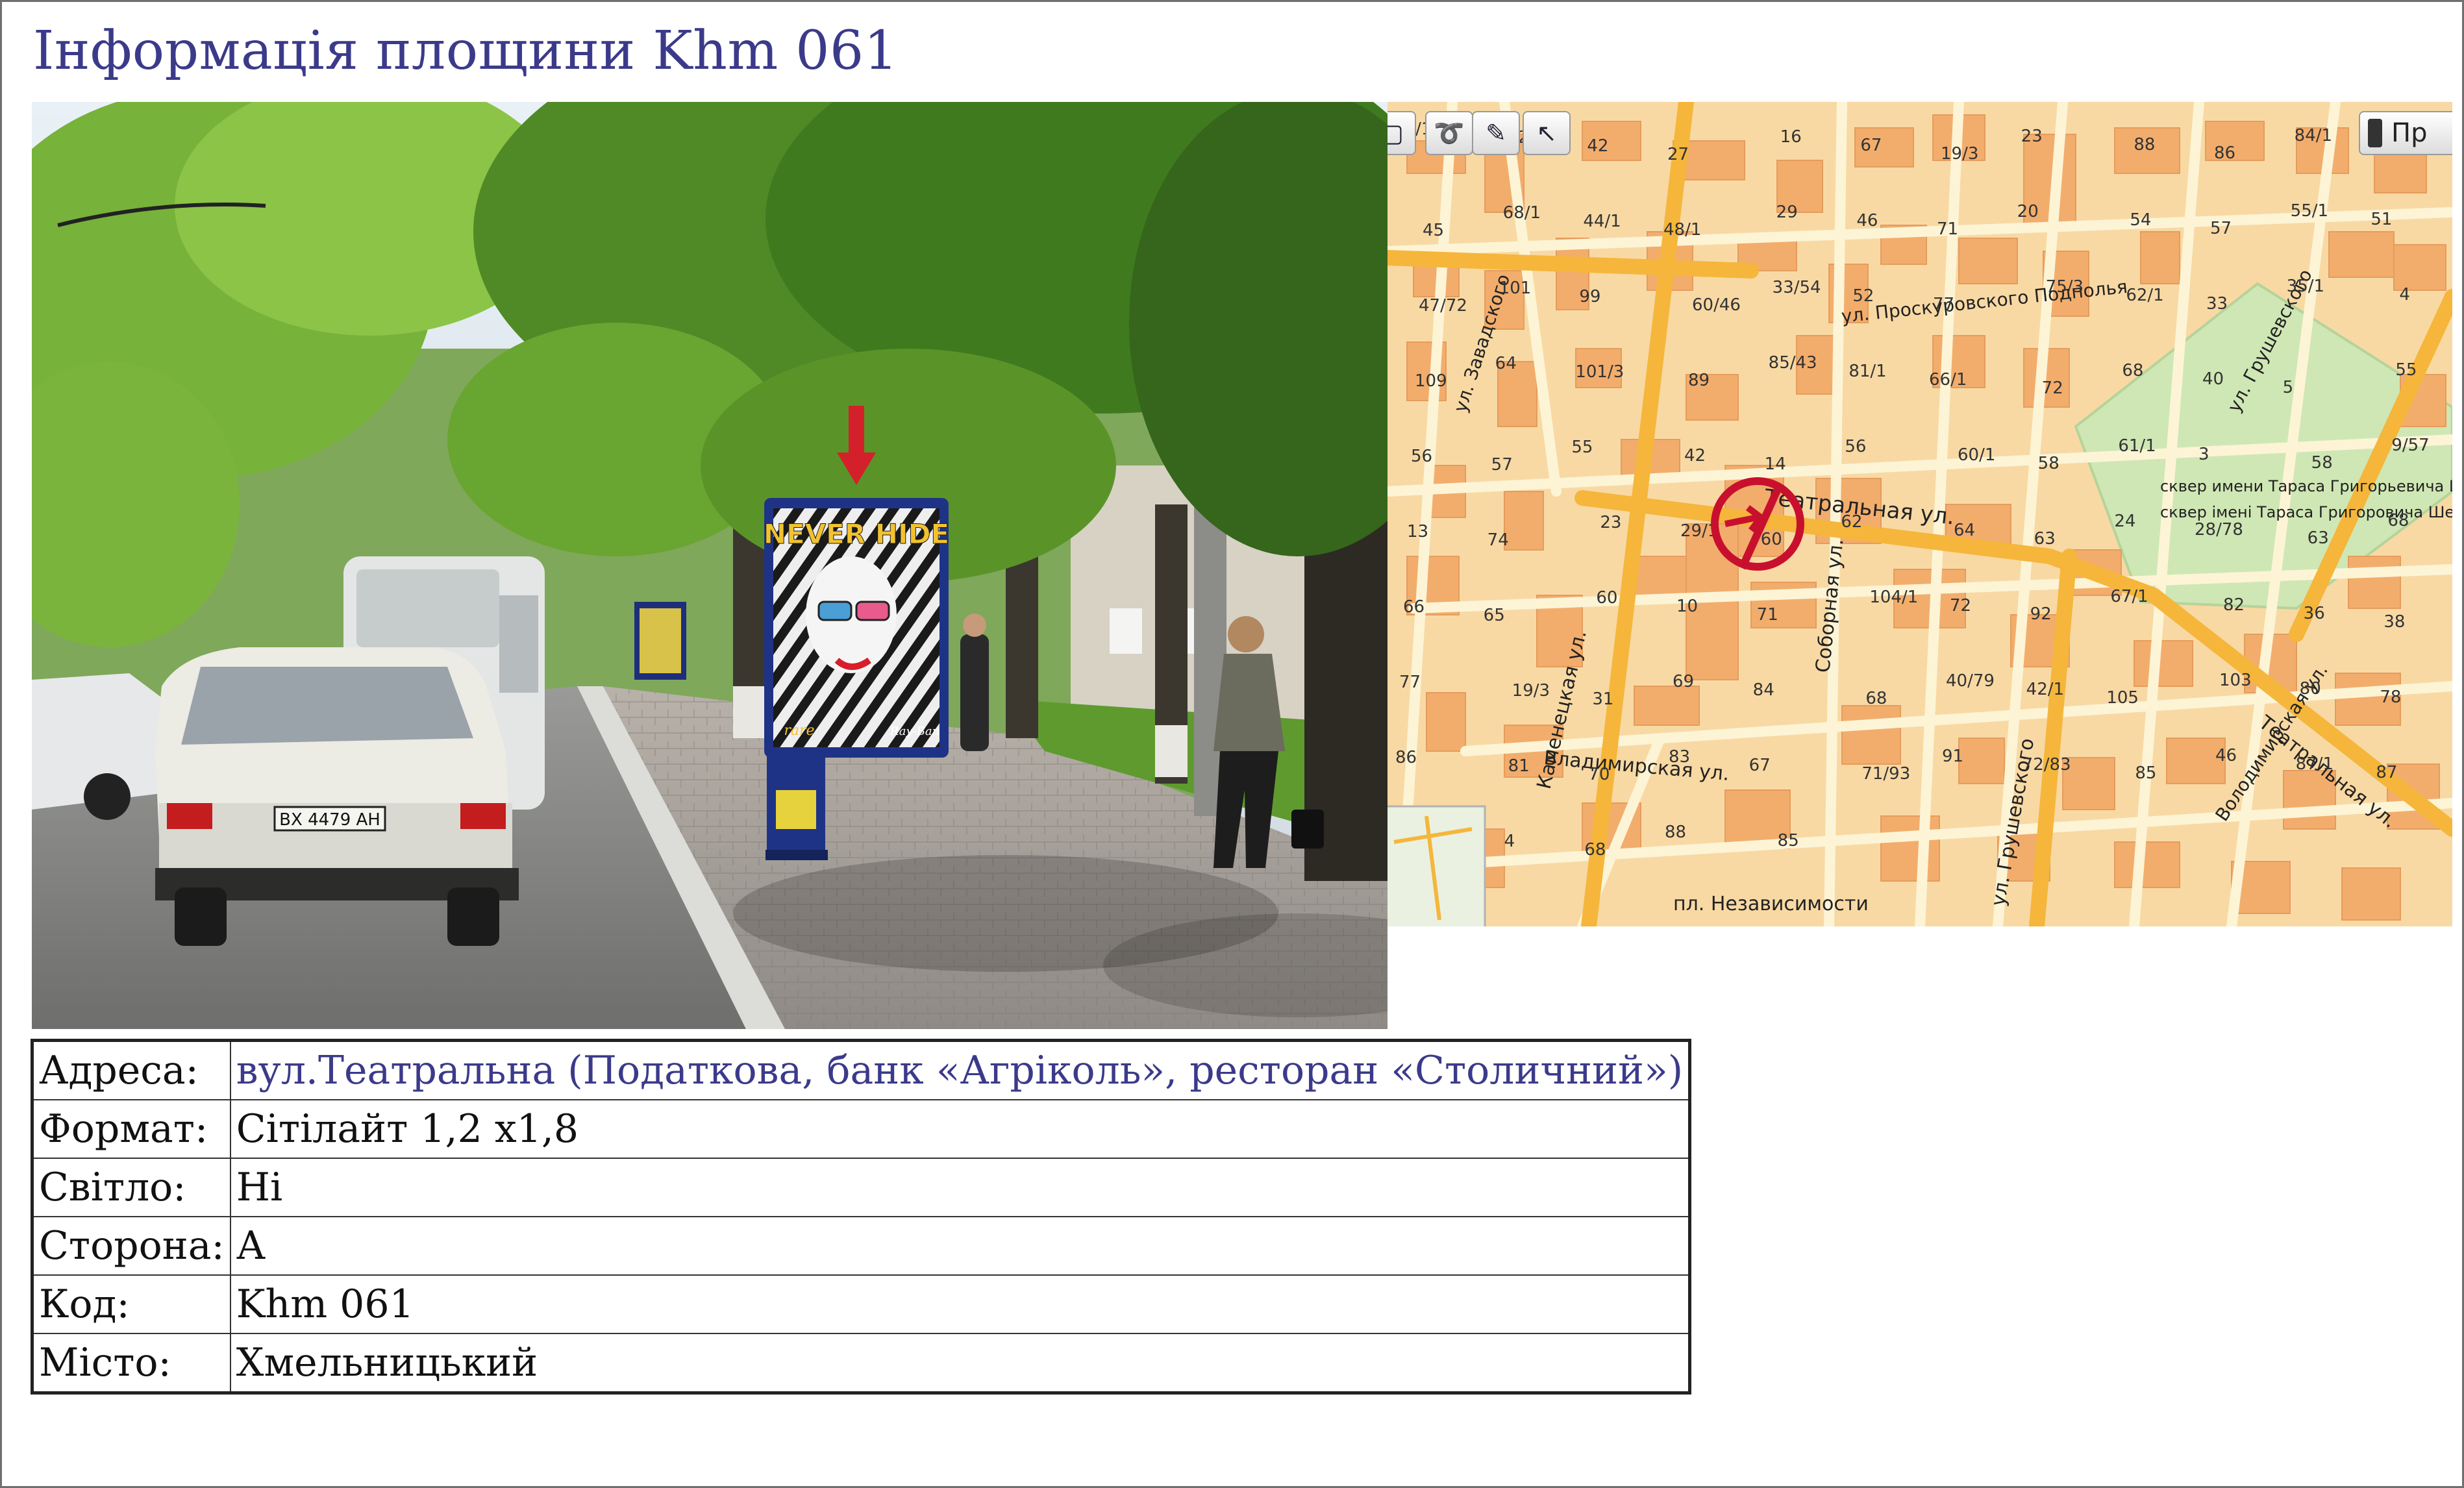 The height and width of the screenshot is (1488, 2464). What do you see at coordinates (1943, 304) in the screenshot?
I see `map-house-number: 77` at bounding box center [1943, 304].